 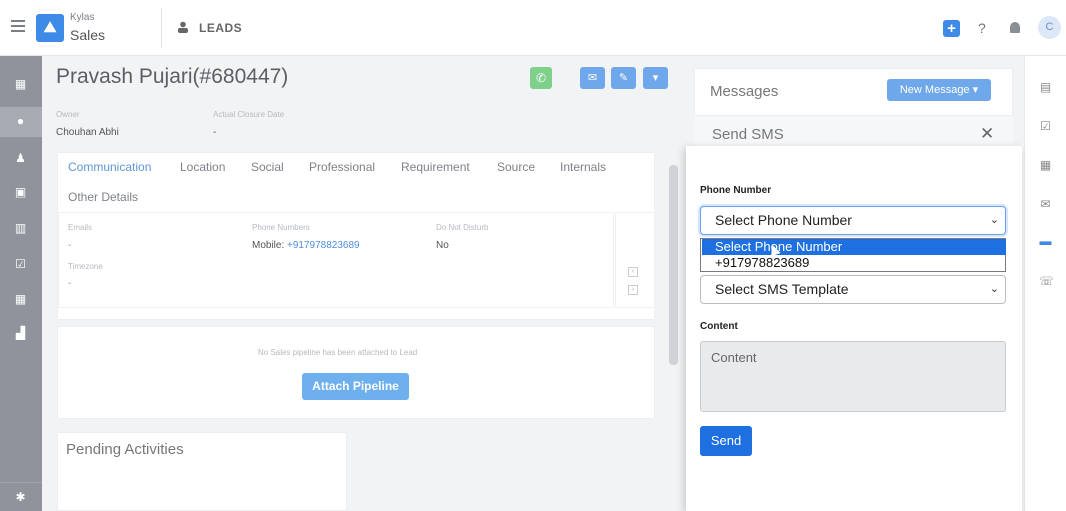 What do you see at coordinates (202, 167) in the screenshot?
I see `tab-location: Location` at bounding box center [202, 167].